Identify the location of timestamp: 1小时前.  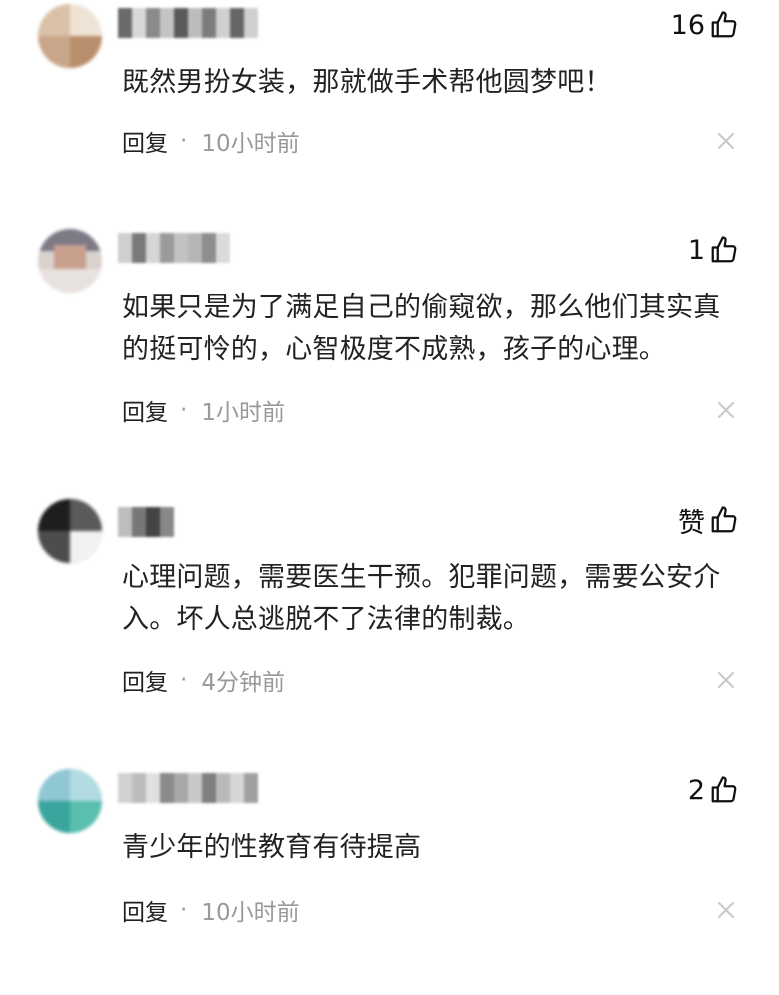
(243, 413).